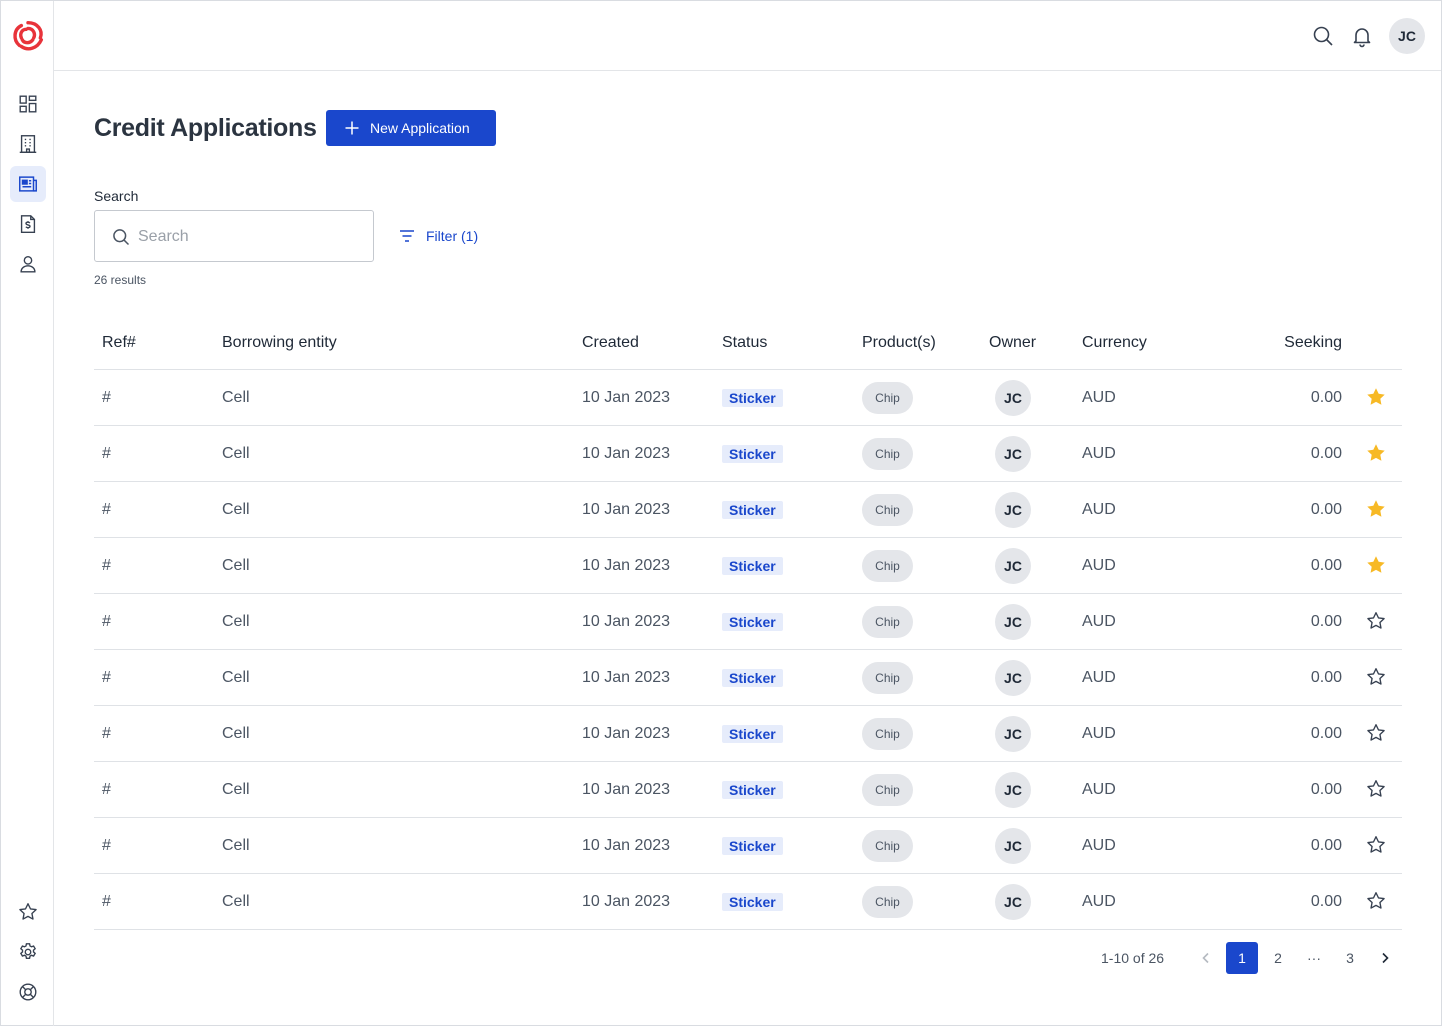 The image size is (1442, 1026). I want to click on previous-page-button, so click(1206, 958).